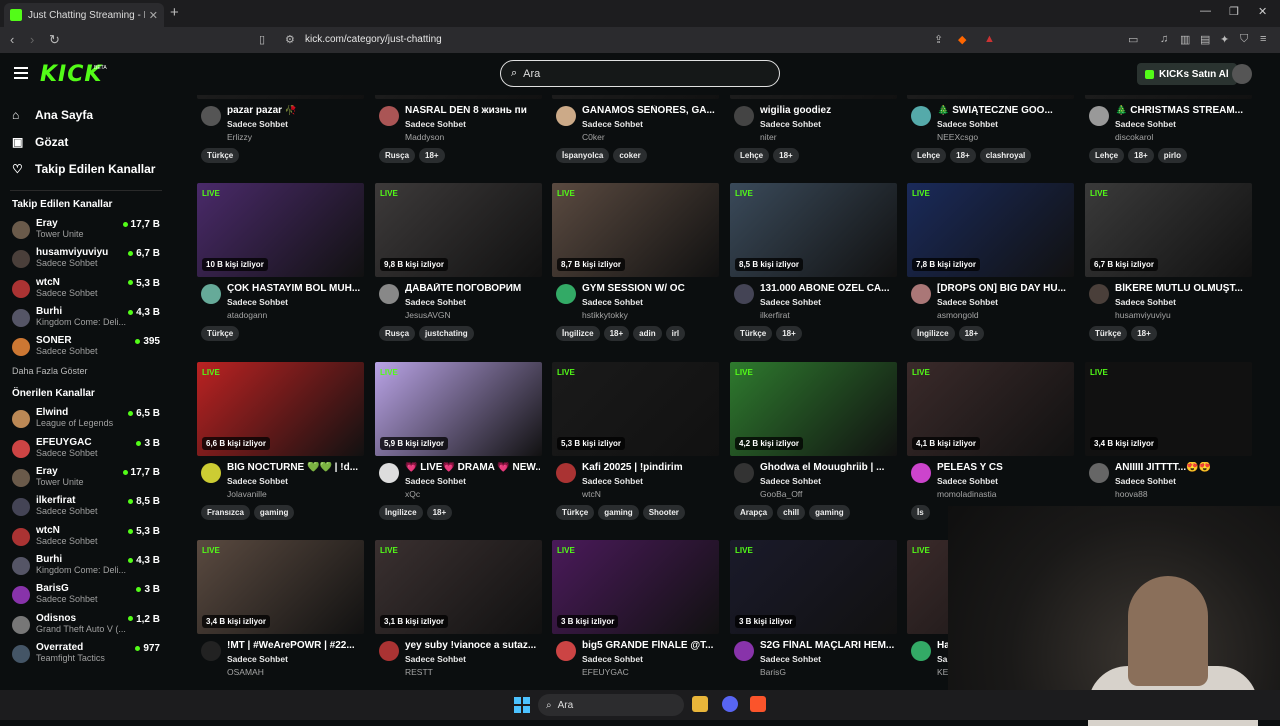 The image size is (1280, 726). What do you see at coordinates (1183, 315) in the screenshot?
I see `streamer-name: husamviyuviyu` at bounding box center [1183, 315].